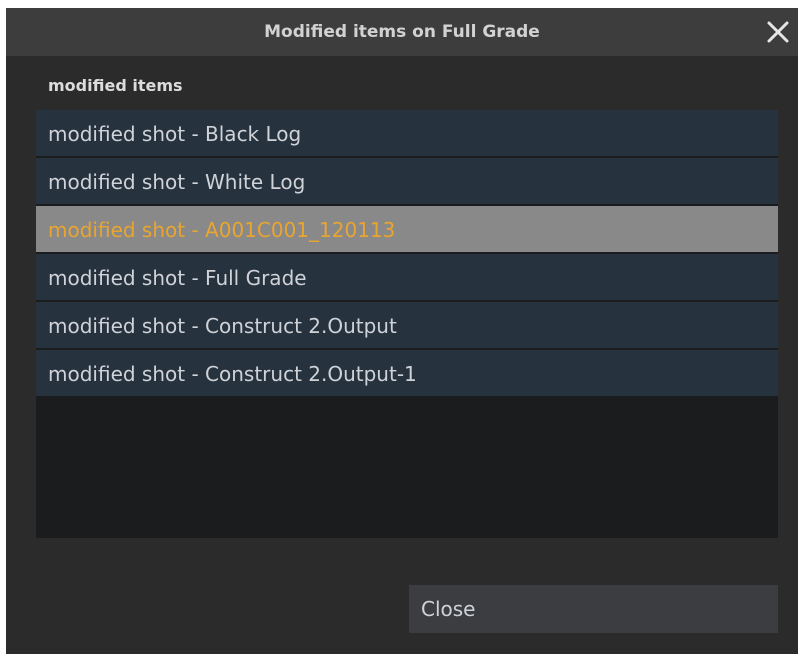 This screenshot has height=656, width=800. I want to click on close-button: Close, so click(593, 609).